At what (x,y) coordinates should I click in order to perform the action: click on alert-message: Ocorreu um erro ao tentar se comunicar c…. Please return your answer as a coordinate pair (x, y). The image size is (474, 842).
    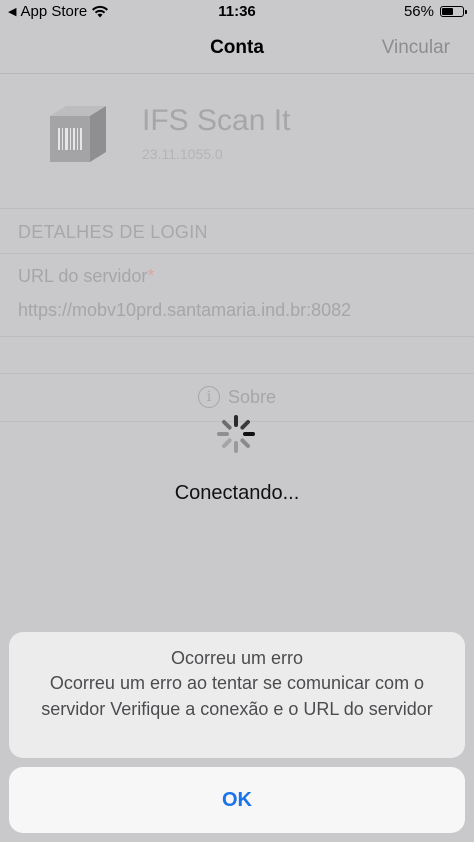
    Looking at the image, I should click on (237, 696).